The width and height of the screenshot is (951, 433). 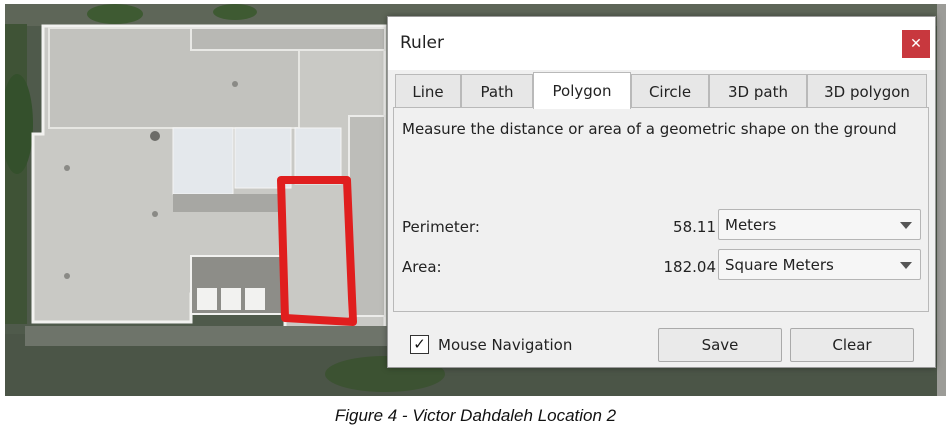 I want to click on clear-button: Clear, so click(x=852, y=345).